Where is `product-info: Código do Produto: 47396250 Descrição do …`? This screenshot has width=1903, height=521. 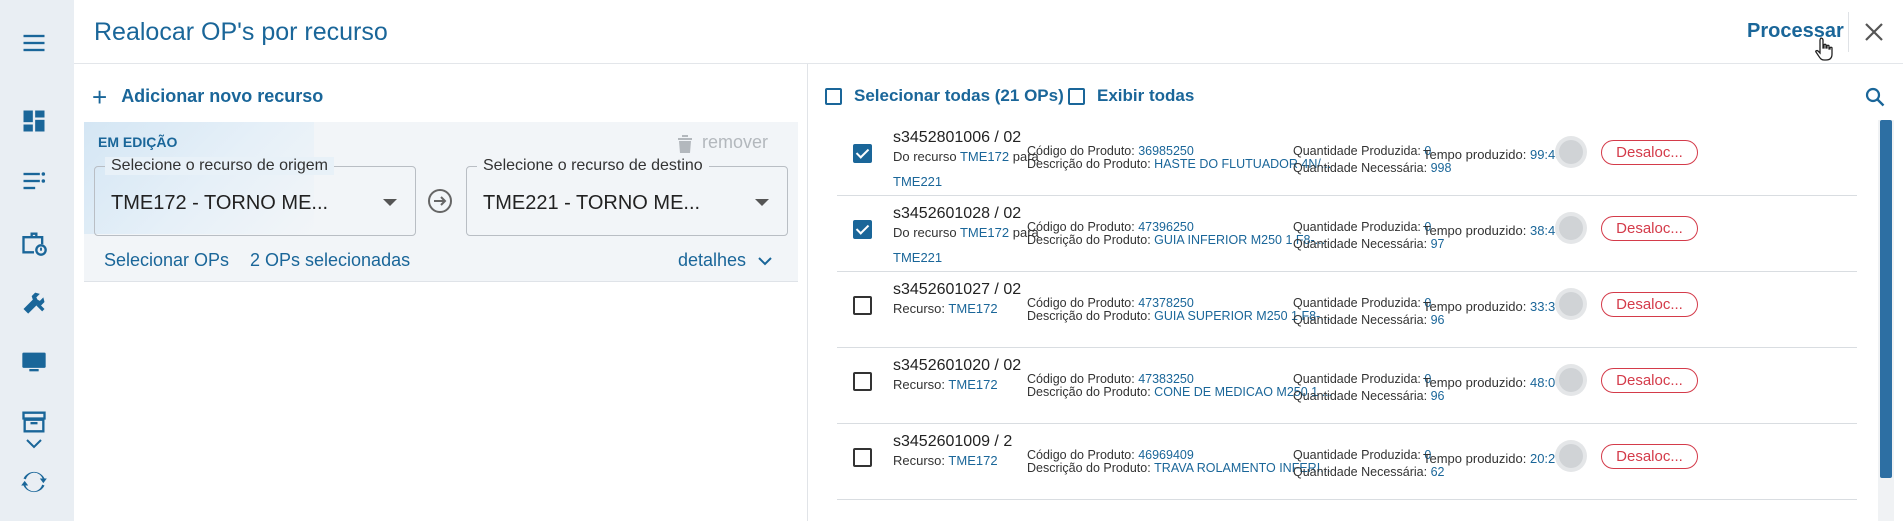 product-info: Código do Produto: 47396250 Descrição do … is located at coordinates (1176, 233).